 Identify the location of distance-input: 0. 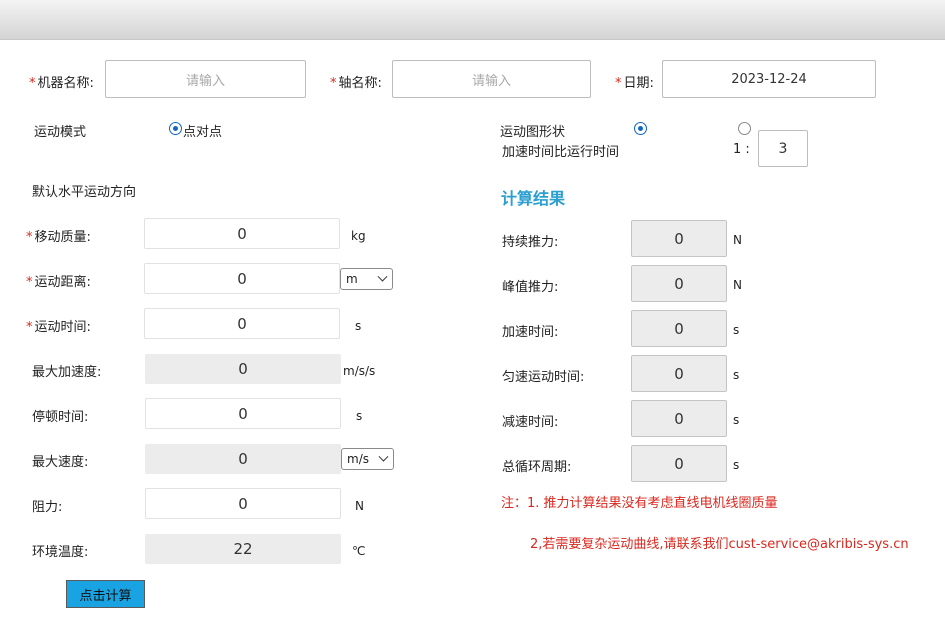
(242, 278).